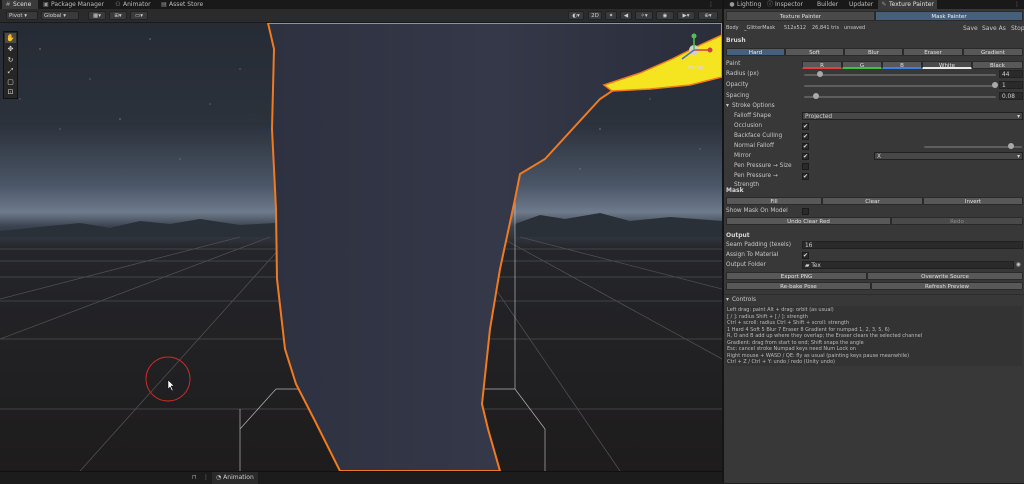 The width and height of the screenshot is (1024, 484). Describe the element at coordinates (139, 15) in the screenshot. I see `grid-view-button: ▭▾` at that location.